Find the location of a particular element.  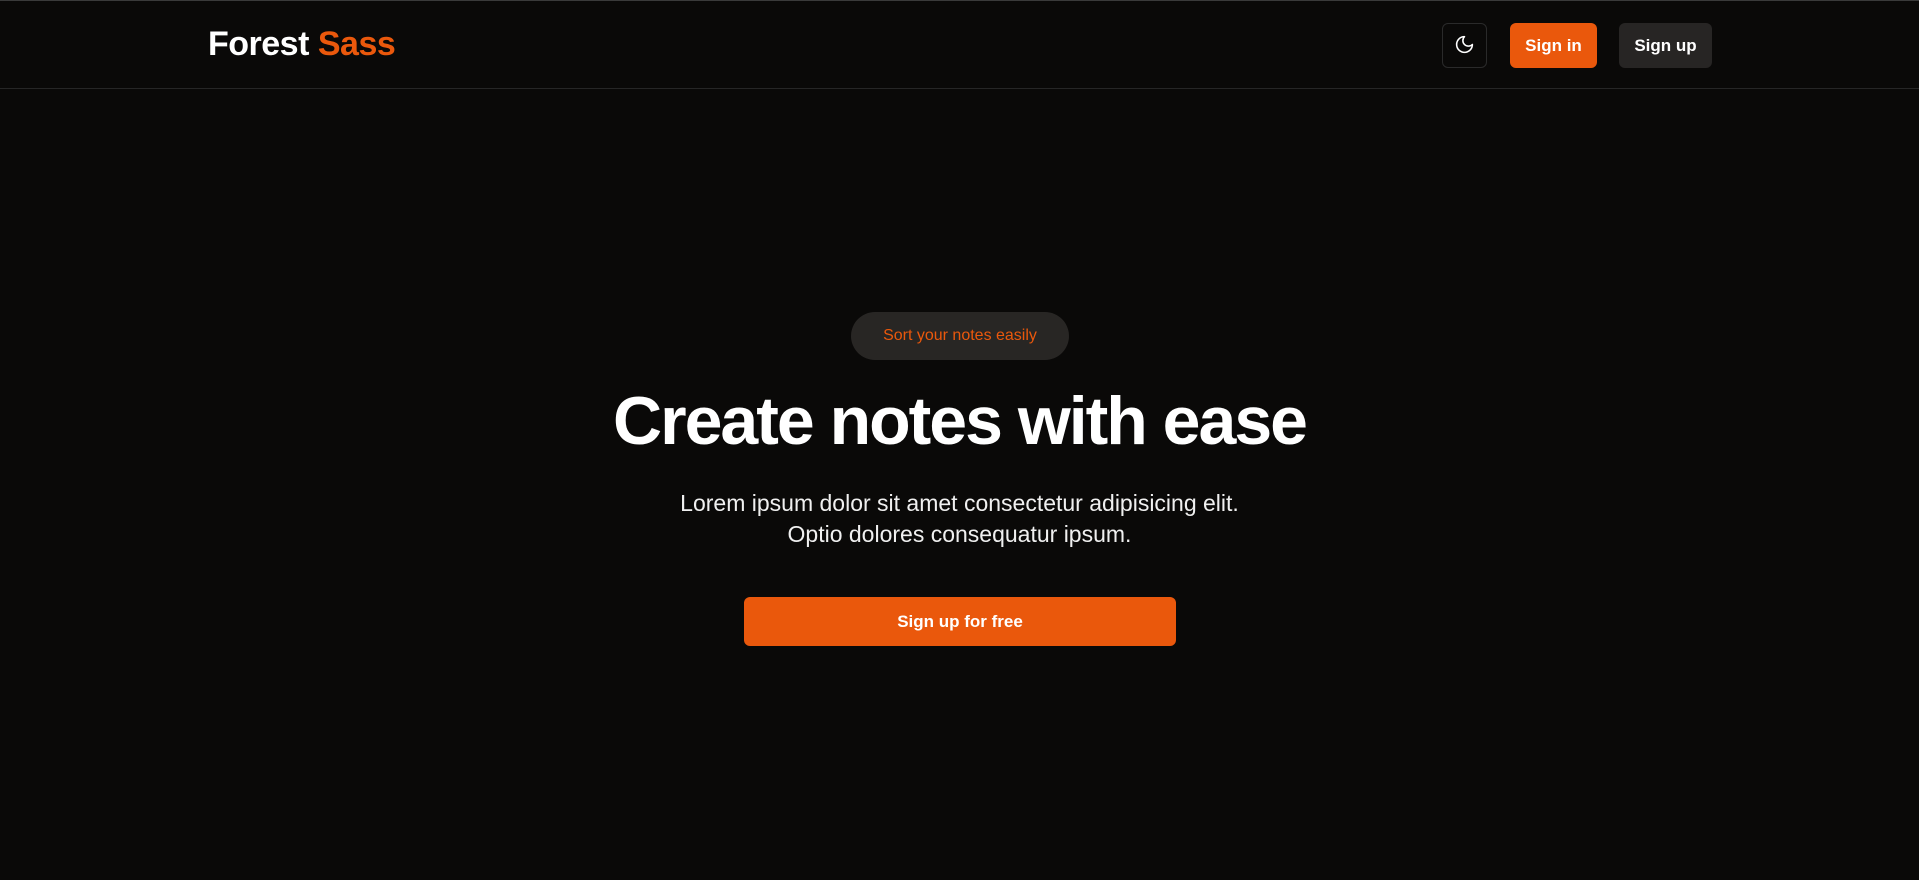

top-navbar: Forest Sass Sign in Sign up is located at coordinates (959, 44).